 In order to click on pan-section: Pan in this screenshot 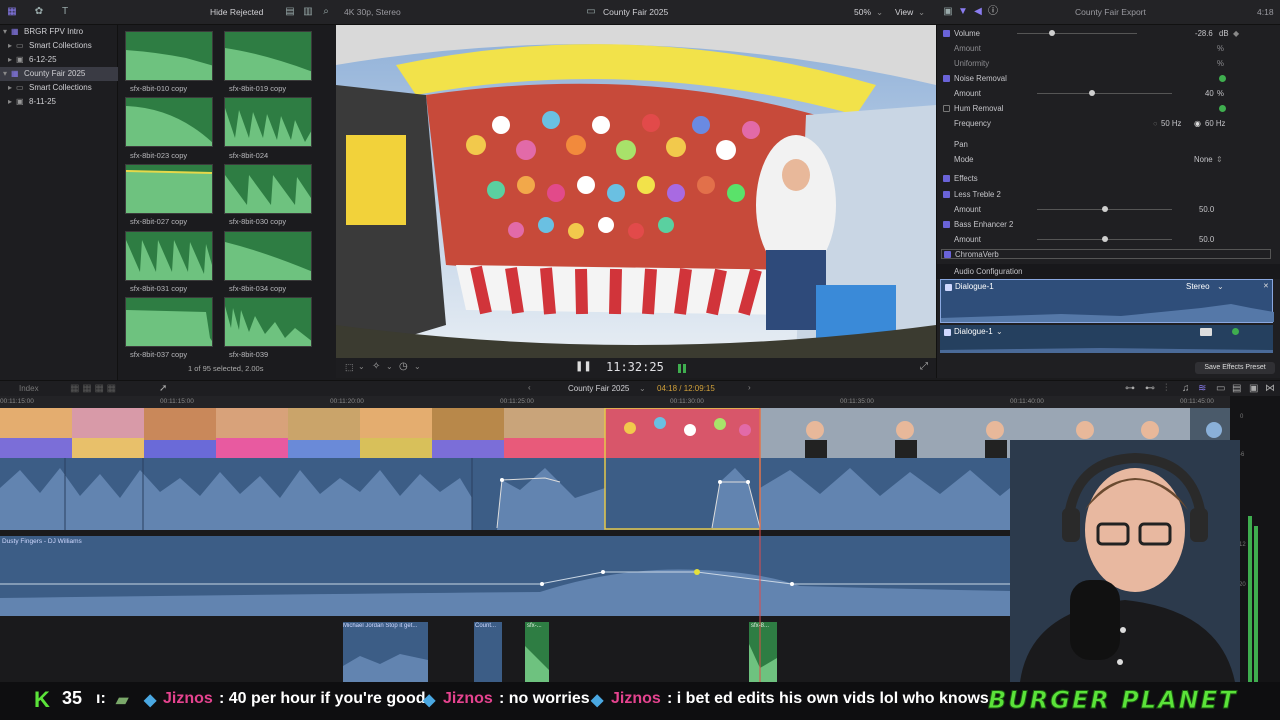, I will do `click(961, 144)`.